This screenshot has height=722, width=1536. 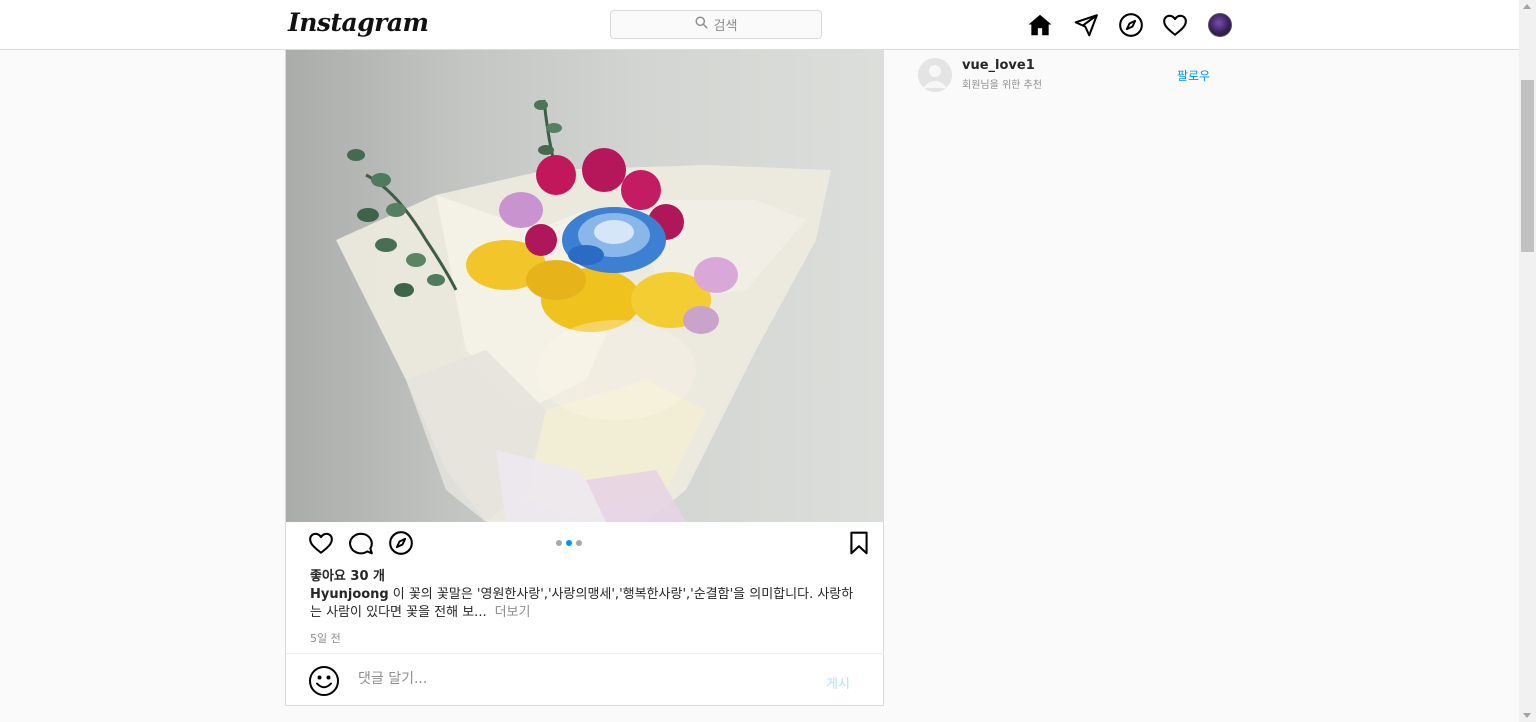 I want to click on emoji-icon, so click(x=324, y=681).